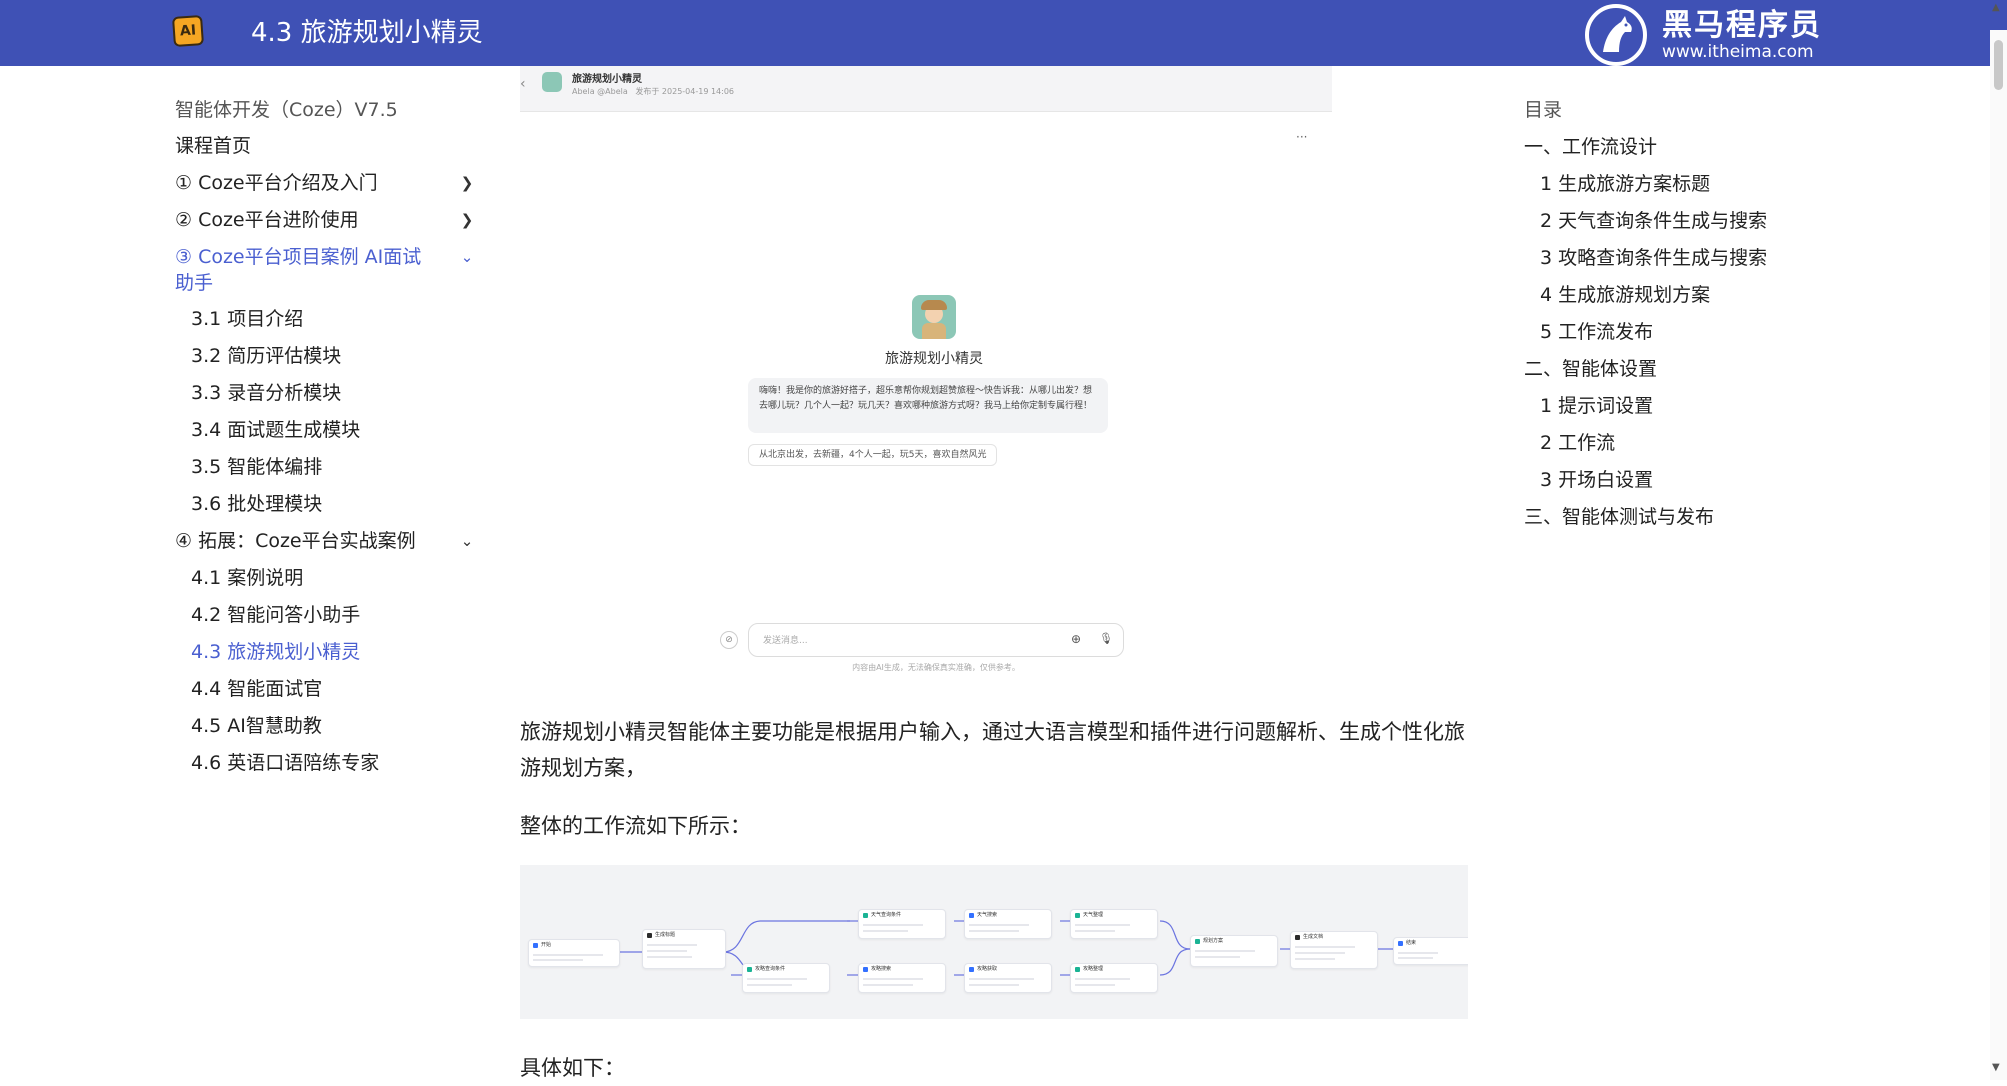 The width and height of the screenshot is (2007, 1086). I want to click on bot-avatar-small, so click(552, 82).